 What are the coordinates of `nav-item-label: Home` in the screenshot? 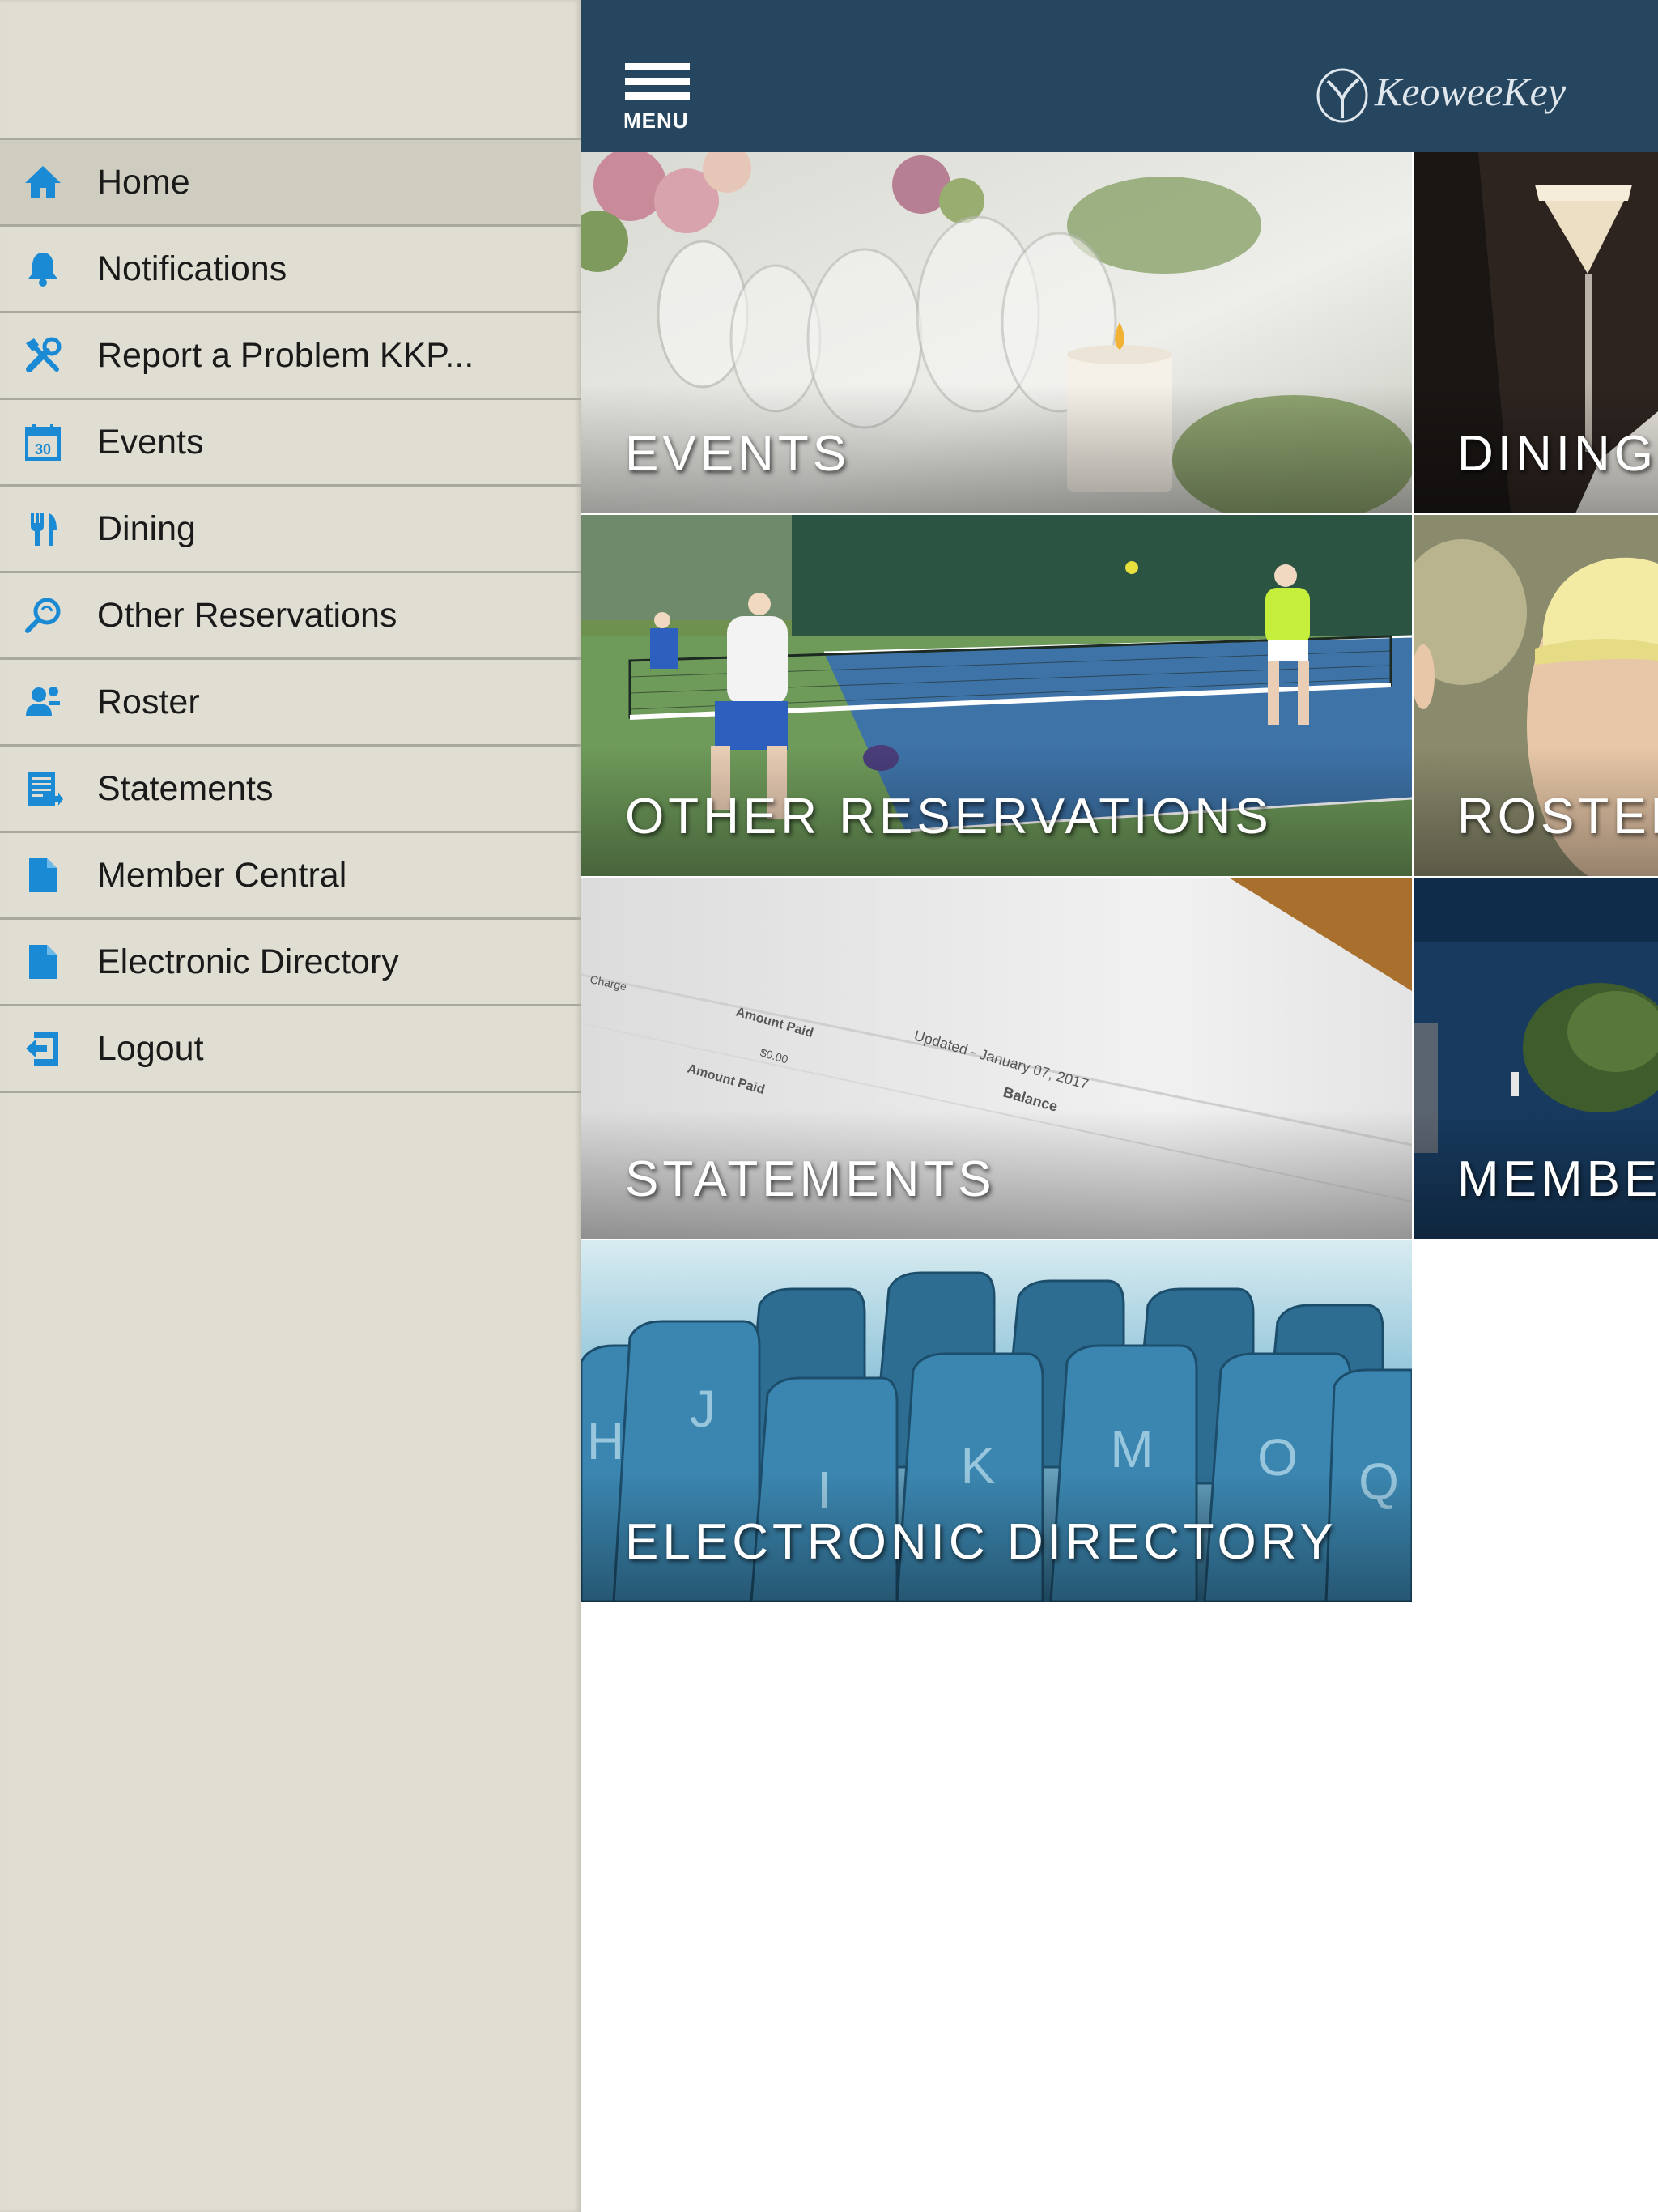 It's located at (143, 182).